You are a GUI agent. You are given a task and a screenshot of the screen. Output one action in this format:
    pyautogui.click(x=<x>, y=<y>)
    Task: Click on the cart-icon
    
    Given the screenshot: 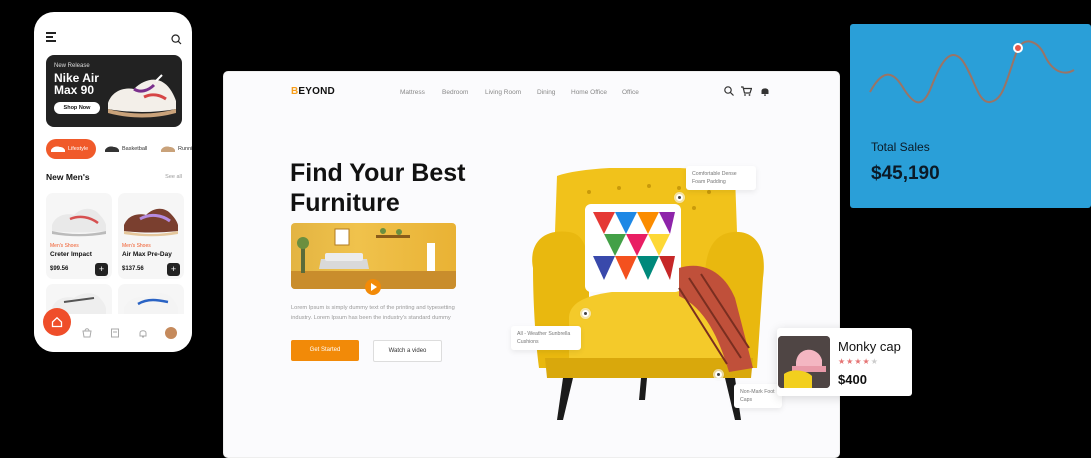 What is the action you would take?
    pyautogui.click(x=746, y=91)
    